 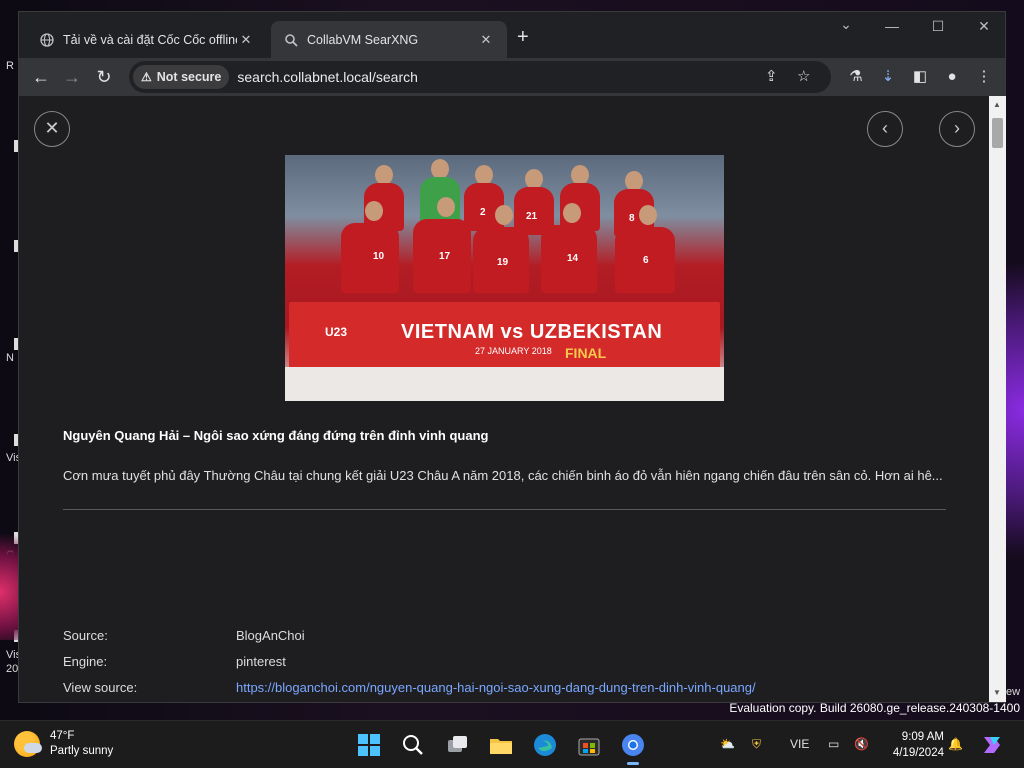 What do you see at coordinates (589, 745) in the screenshot?
I see `microsoft-store-icon` at bounding box center [589, 745].